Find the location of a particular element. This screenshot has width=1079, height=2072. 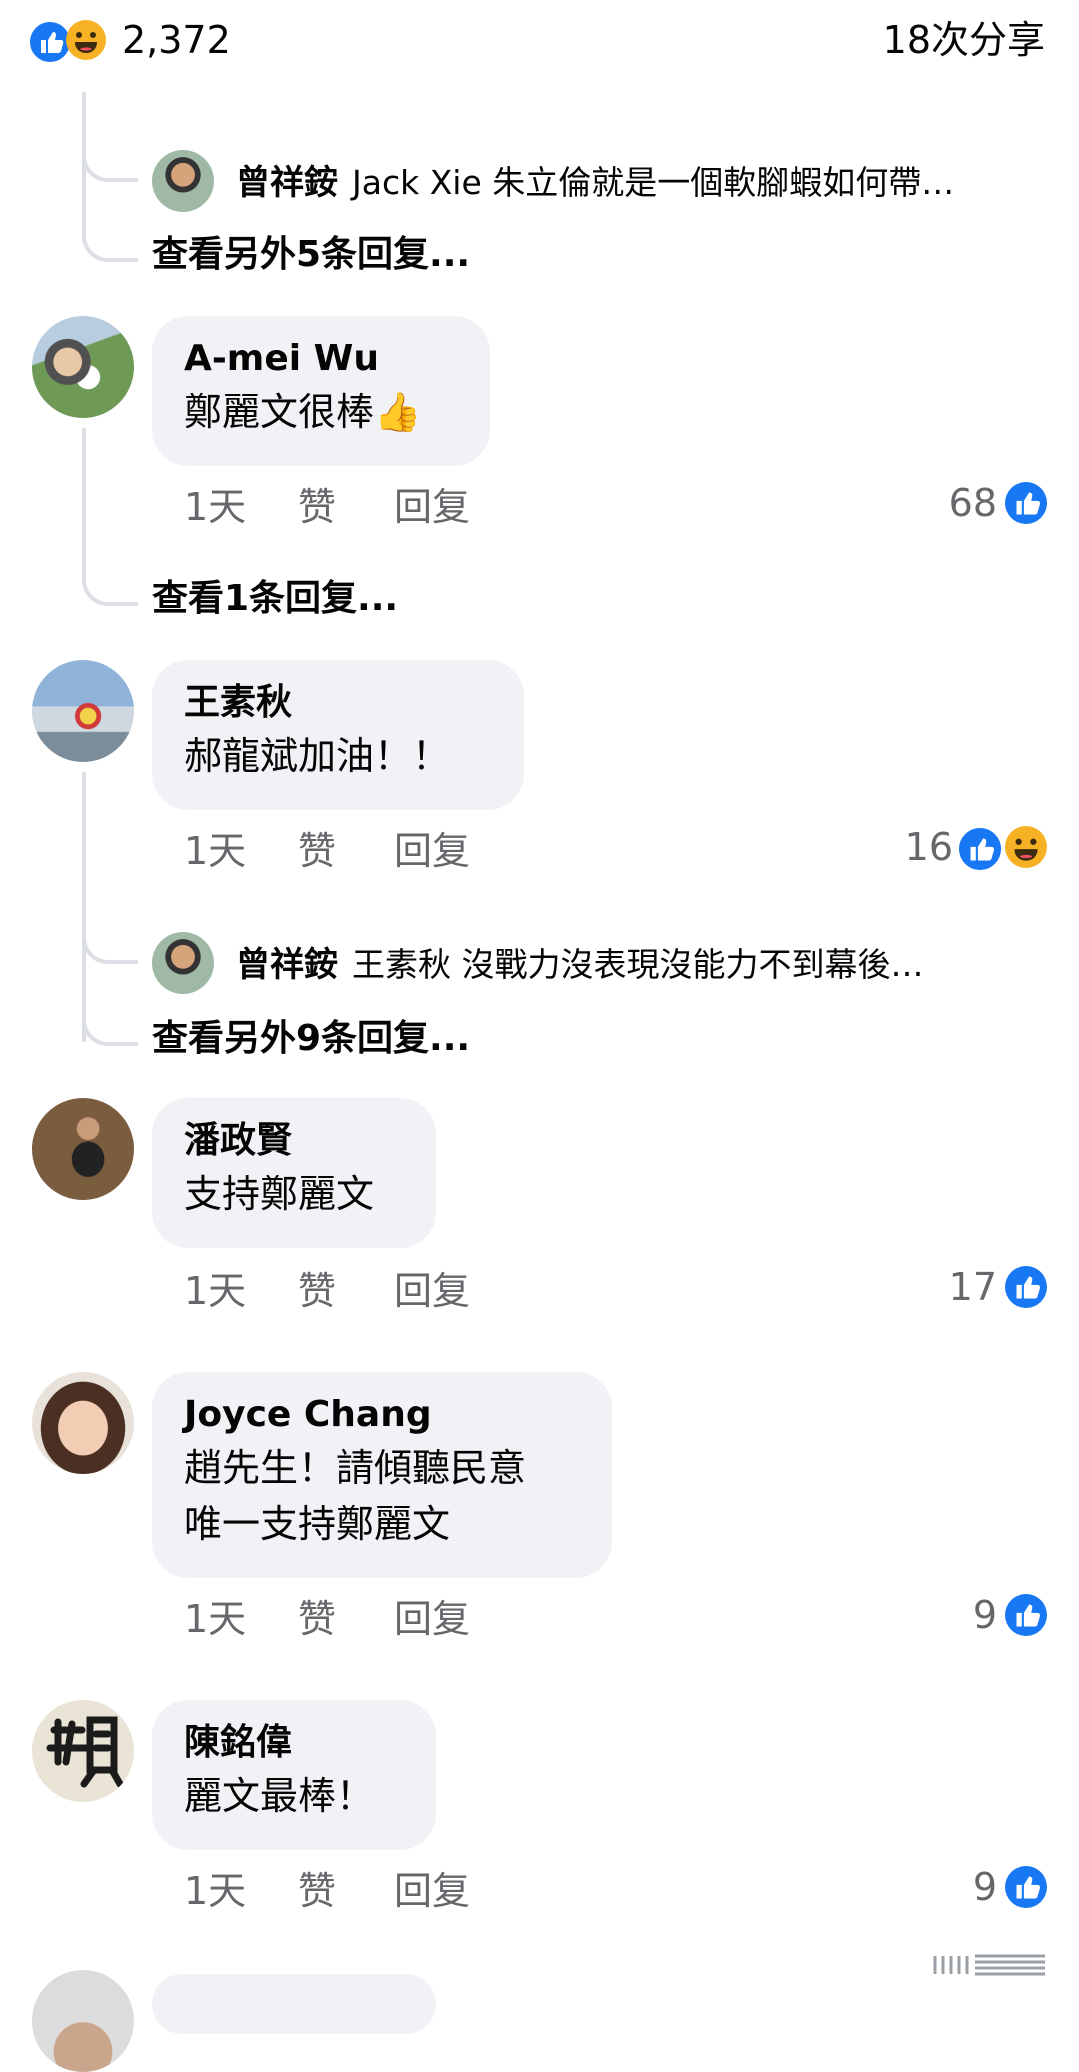

comment-author: 王素秋 is located at coordinates (338, 703).